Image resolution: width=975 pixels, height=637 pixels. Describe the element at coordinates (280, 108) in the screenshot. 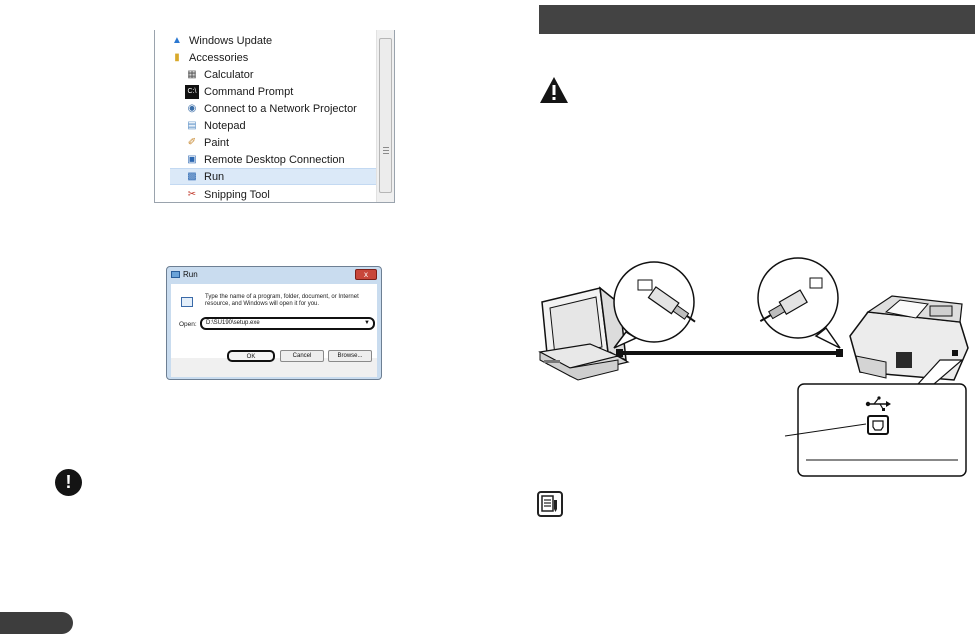

I see `menu-item-label: Connect to a Network Projector` at that location.